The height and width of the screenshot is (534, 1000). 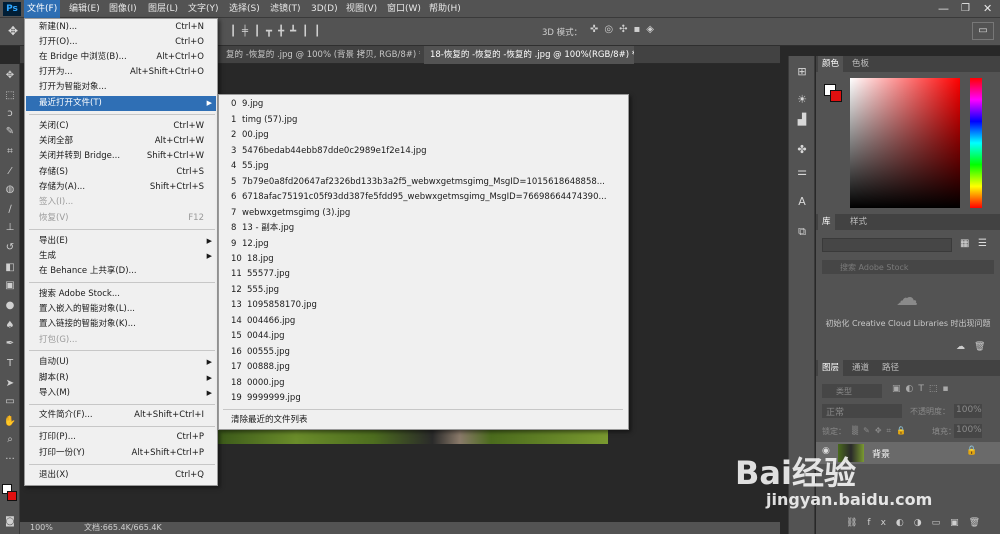 What do you see at coordinates (423, 213) in the screenshot?
I see `recent-file-item: 7 webwxgetmsgimg (3).jpg` at bounding box center [423, 213].